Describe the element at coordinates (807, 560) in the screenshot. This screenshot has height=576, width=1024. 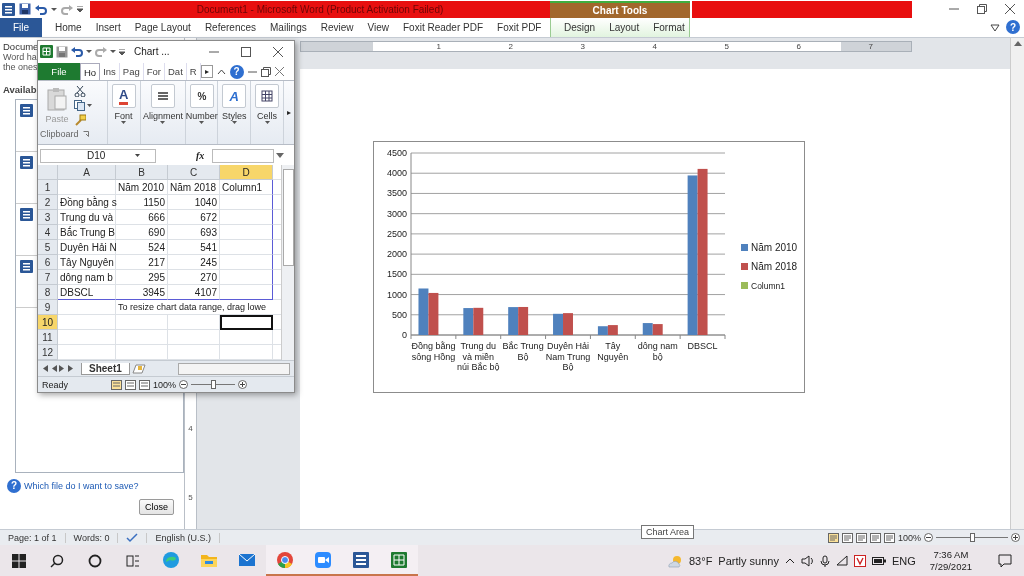
I see `speaker-icon` at that location.